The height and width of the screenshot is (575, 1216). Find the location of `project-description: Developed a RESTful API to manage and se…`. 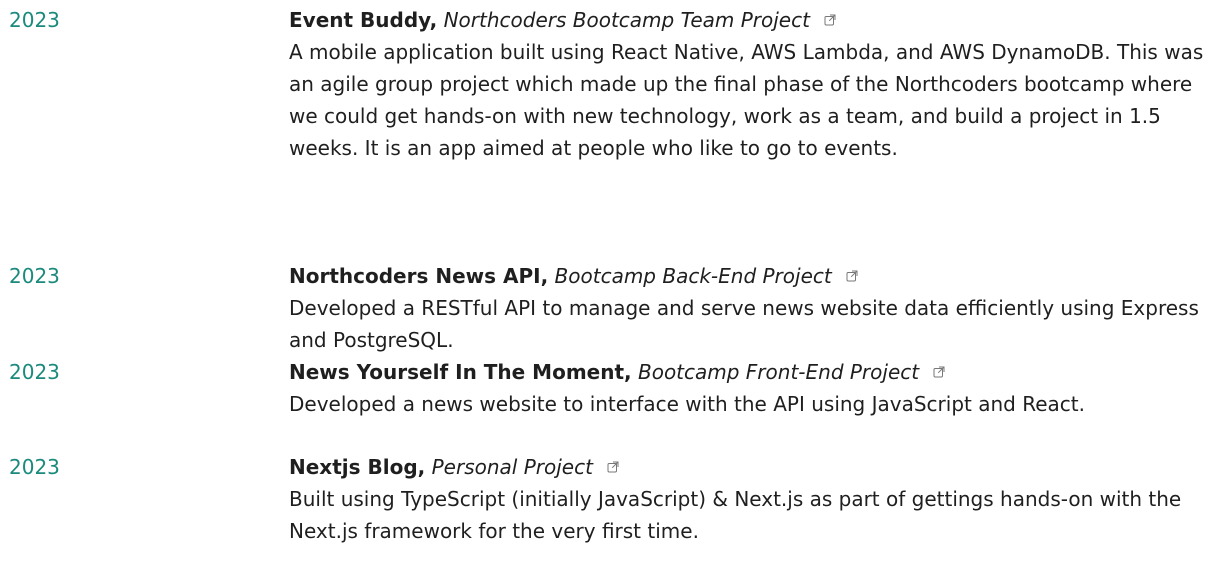

project-description: Developed a RESTful API to manage and se… is located at coordinates (744, 324).